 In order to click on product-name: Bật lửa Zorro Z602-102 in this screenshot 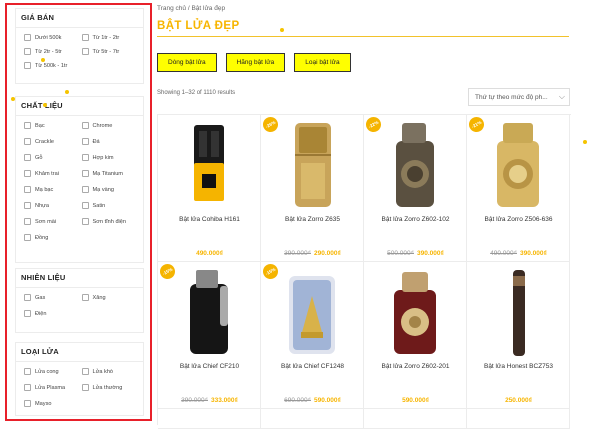, I will do `click(415, 219)`.